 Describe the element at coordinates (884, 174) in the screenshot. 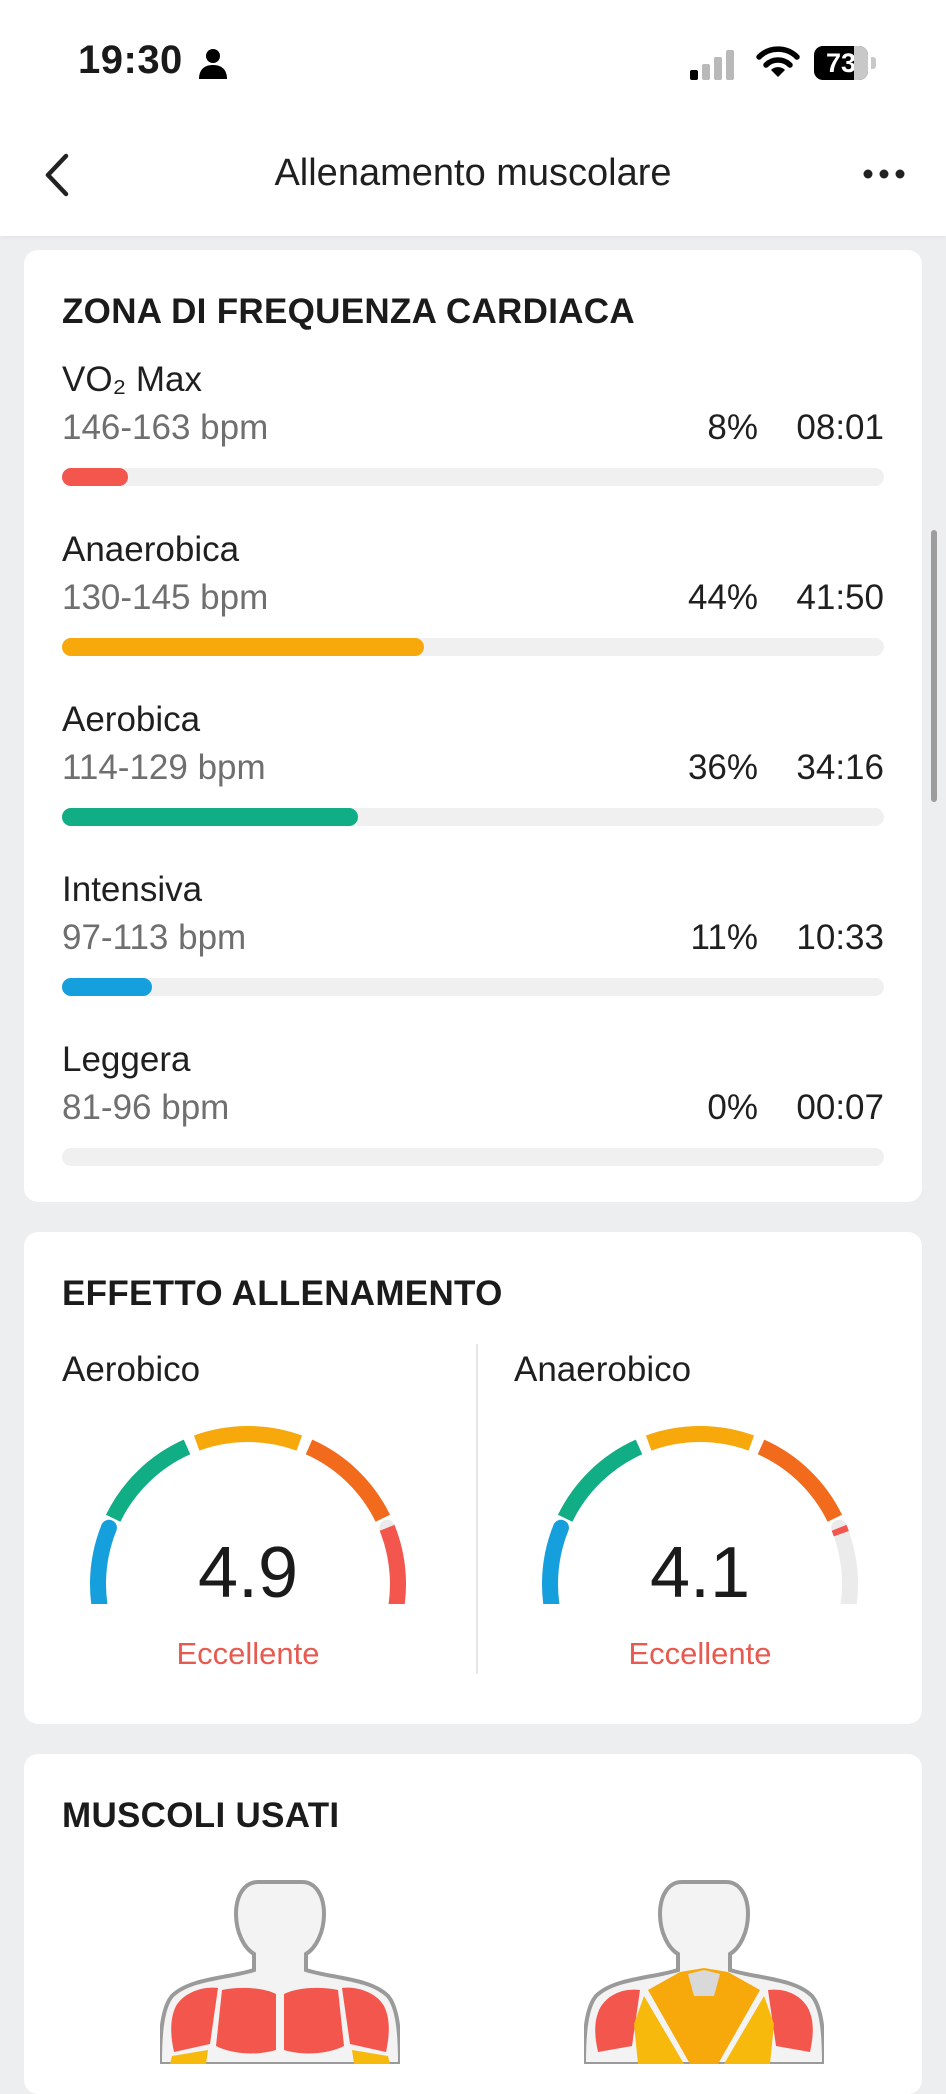

I see `more-options-button` at that location.